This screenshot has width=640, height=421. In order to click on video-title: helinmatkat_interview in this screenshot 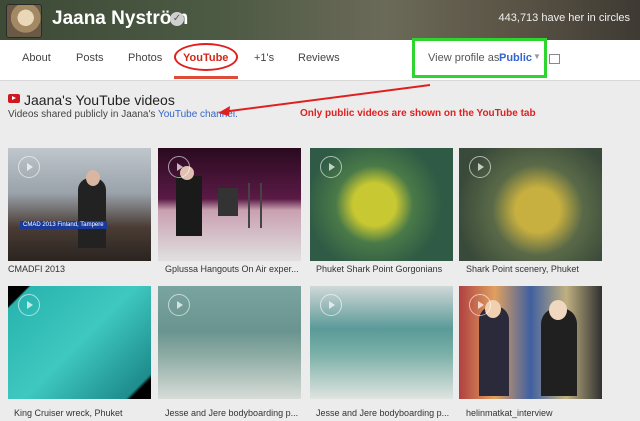, I will do `click(509, 413)`.